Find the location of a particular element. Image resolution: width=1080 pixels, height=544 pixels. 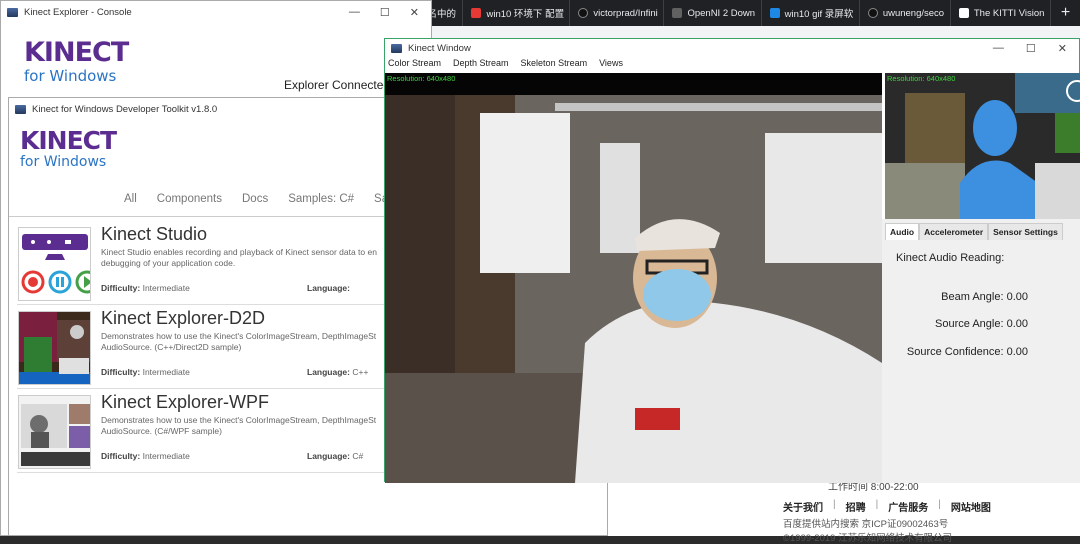

sample-title: Kinect Studio is located at coordinates (154, 234).